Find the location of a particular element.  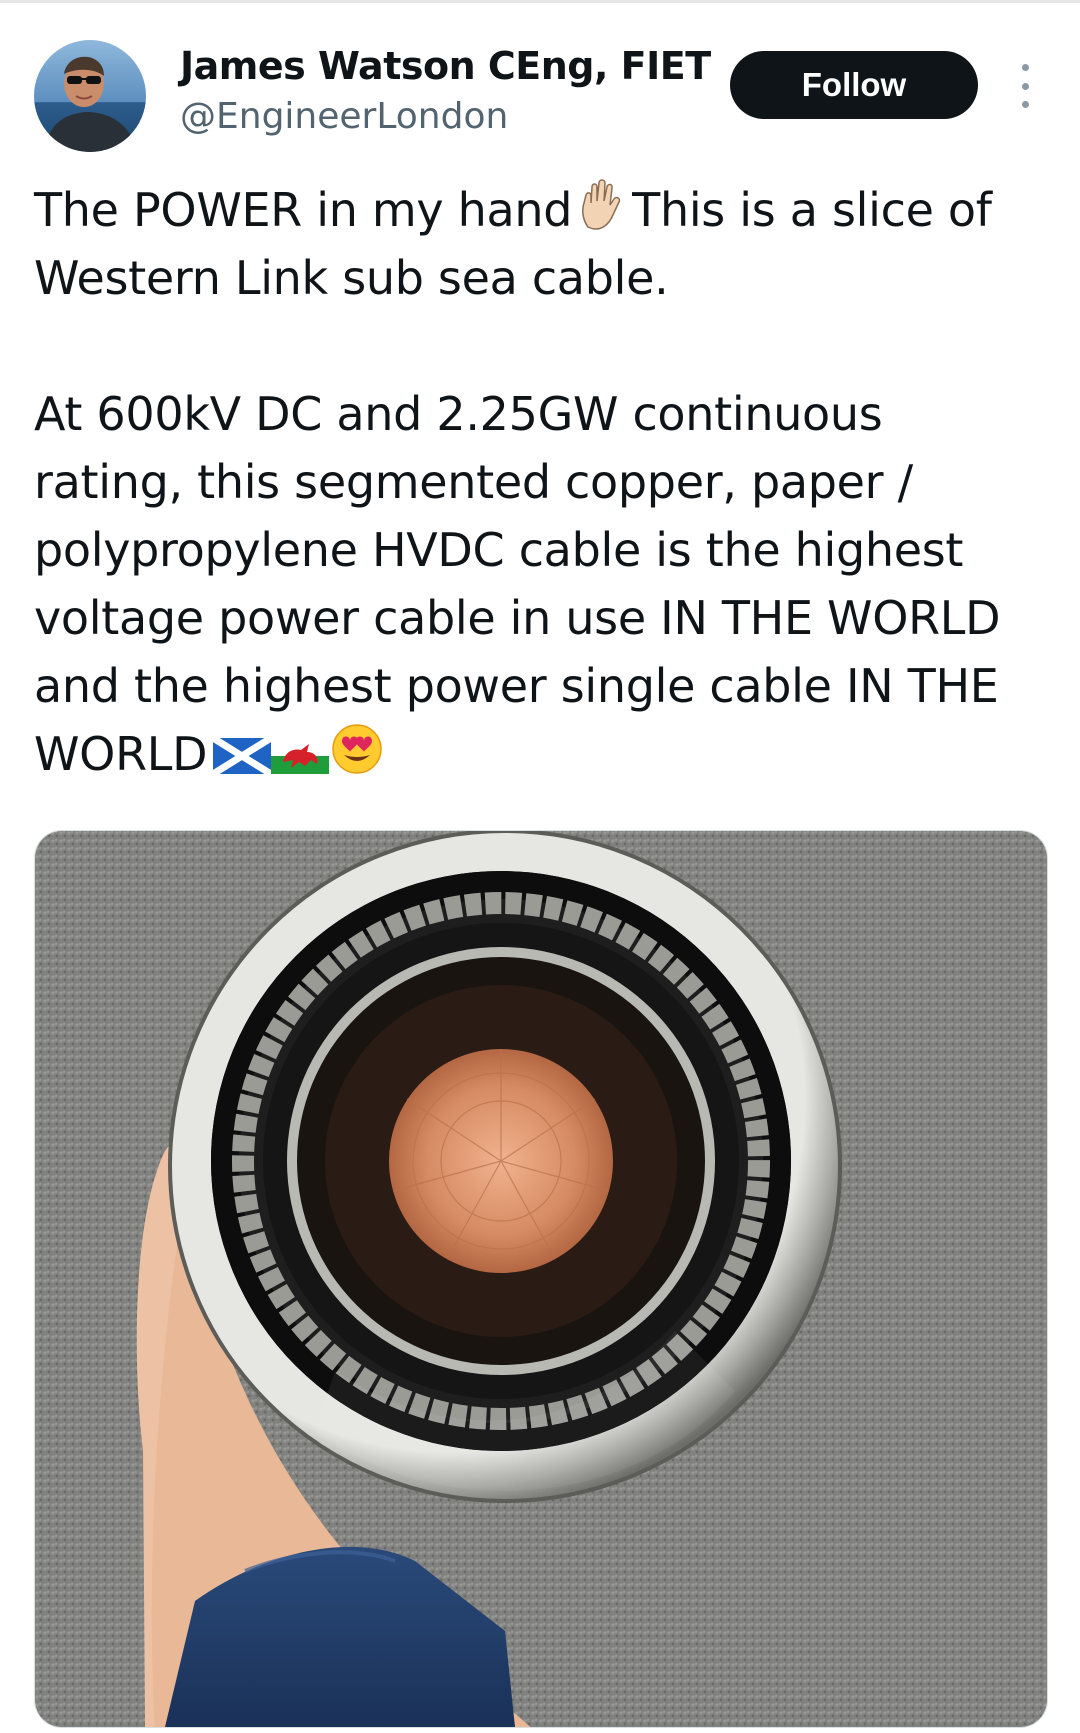

author-handle: @EngineerLondon is located at coordinates (344, 116).